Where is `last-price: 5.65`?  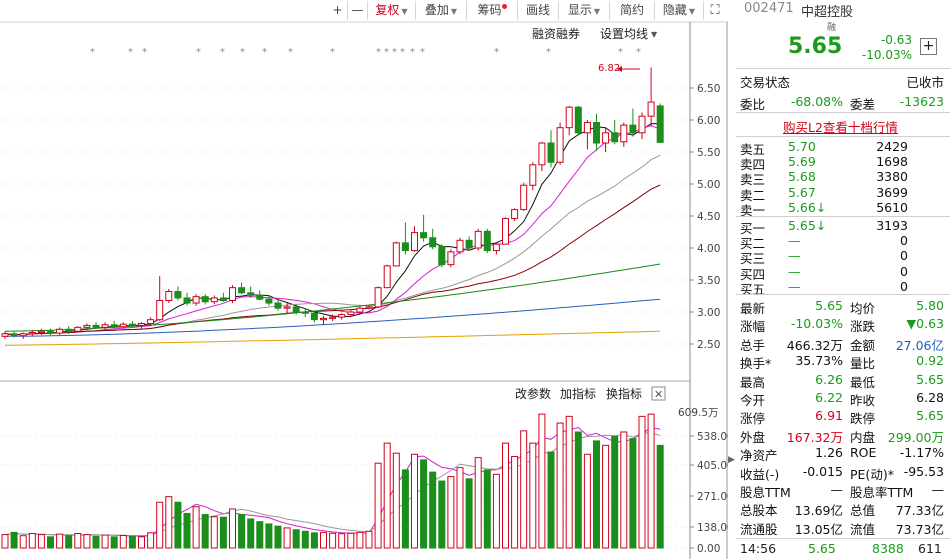 last-price: 5.65 is located at coordinates (815, 46).